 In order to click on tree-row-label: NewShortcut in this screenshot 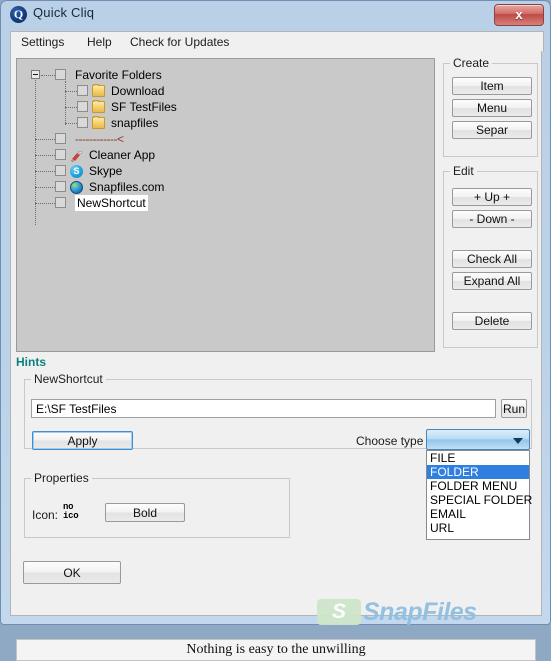, I will do `click(111, 203)`.